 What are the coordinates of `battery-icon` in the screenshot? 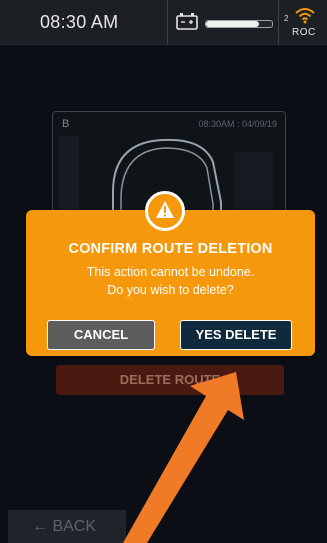 It's located at (187, 21).